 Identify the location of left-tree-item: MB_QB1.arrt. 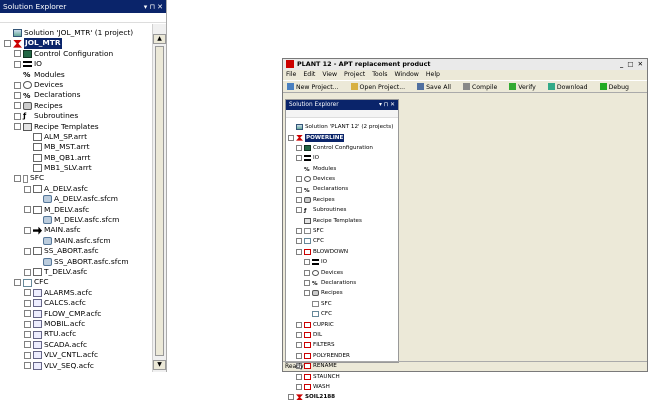
(75, 158).